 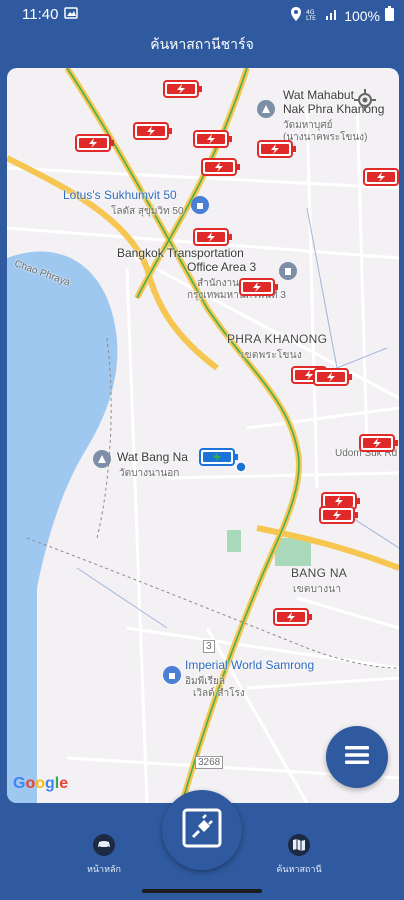 I want to click on map-label-phra-khanong-th: เขตพระโขนง, so click(x=272, y=355).